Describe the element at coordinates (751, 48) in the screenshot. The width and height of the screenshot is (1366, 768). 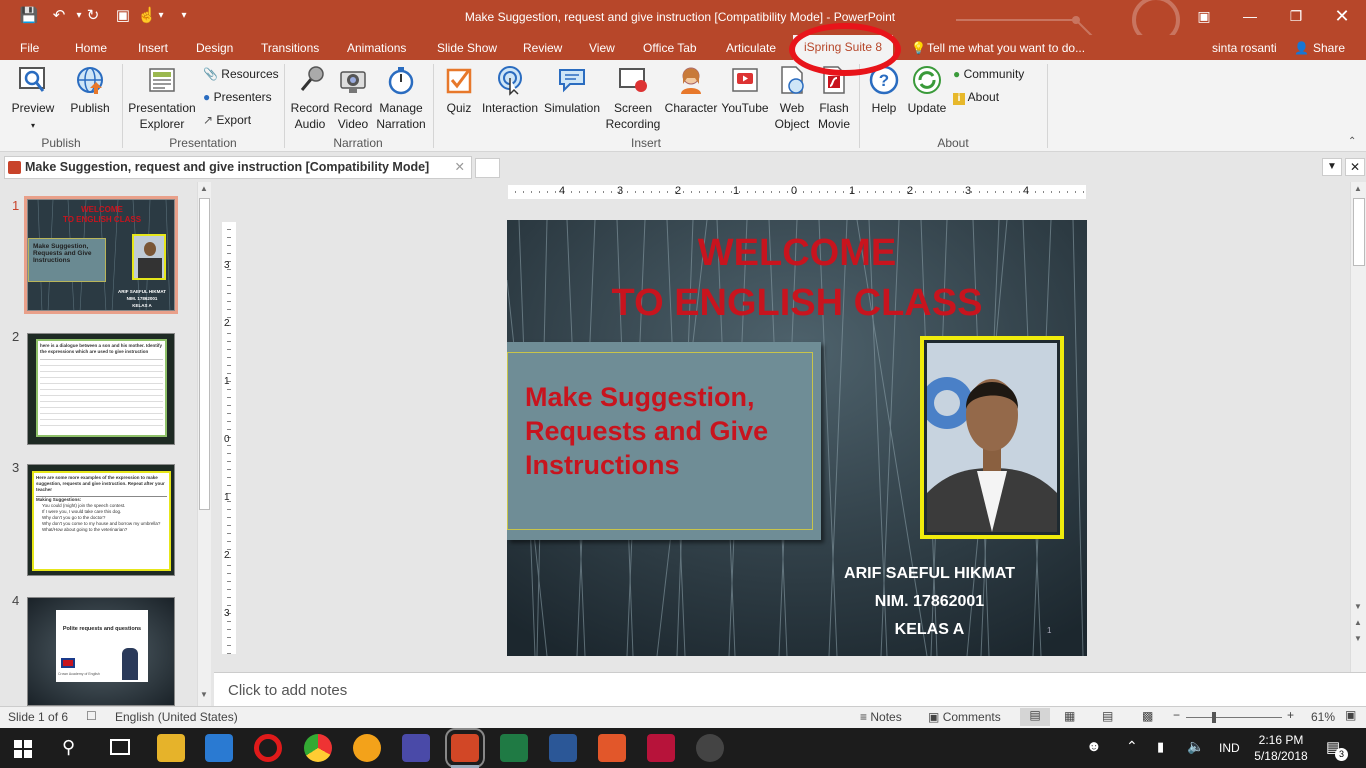
I see `tab-articulate: Articulate` at that location.